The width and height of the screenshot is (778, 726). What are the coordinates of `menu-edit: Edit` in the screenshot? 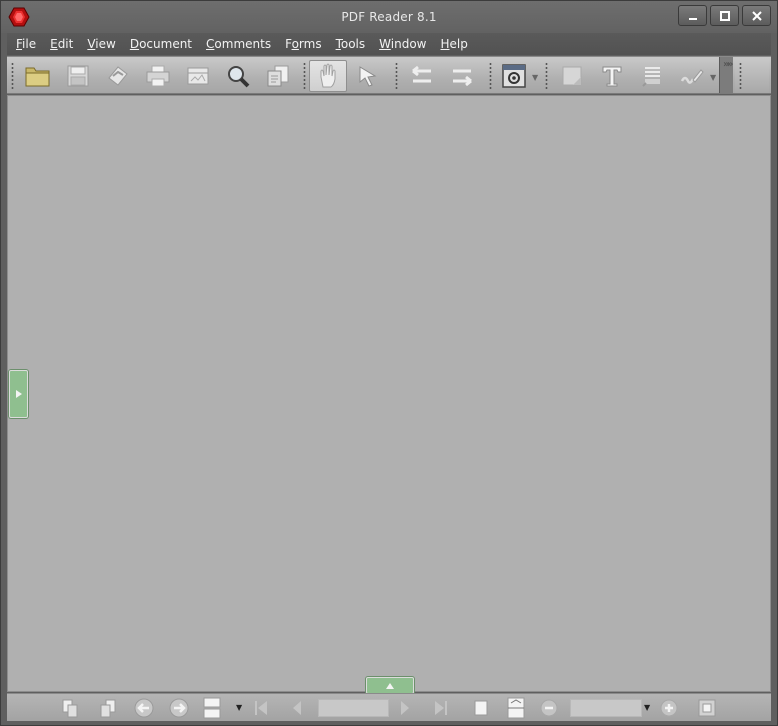 It's located at (61, 44).